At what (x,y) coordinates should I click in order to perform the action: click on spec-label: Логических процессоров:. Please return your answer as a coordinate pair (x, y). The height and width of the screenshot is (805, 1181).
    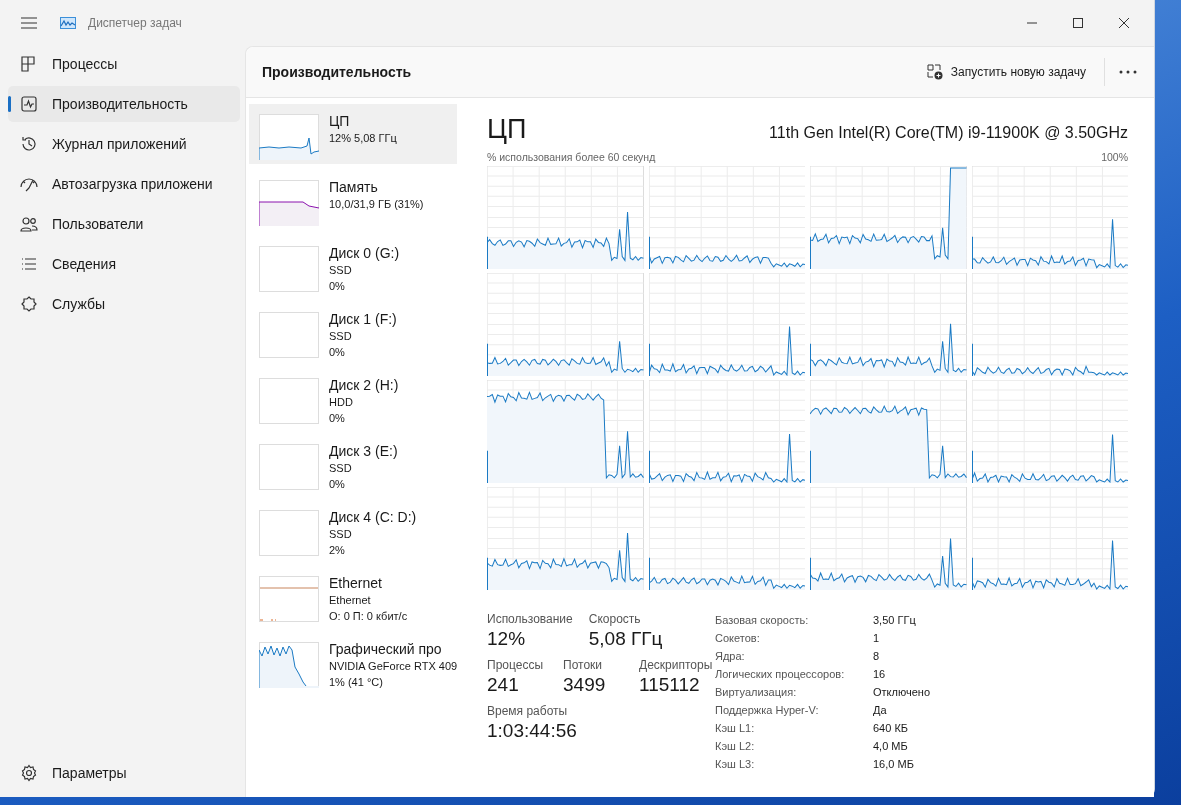
    Looking at the image, I should click on (780, 674).